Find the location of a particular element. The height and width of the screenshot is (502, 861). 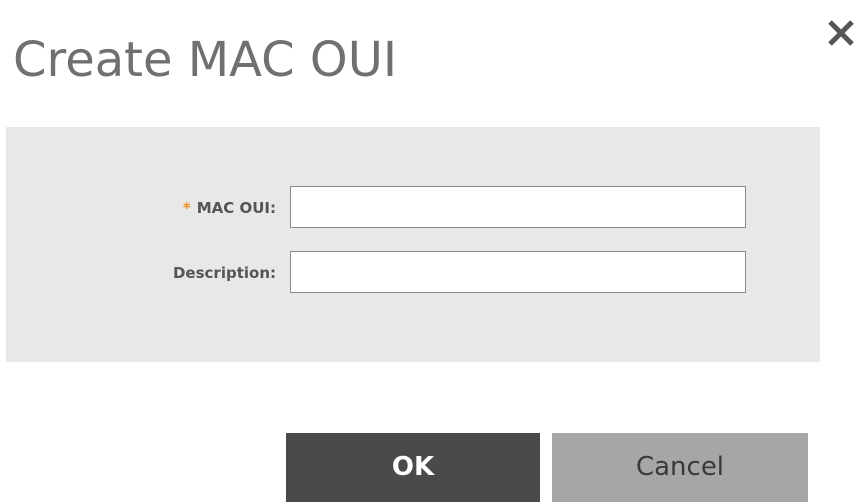

mac-oui-input is located at coordinates (518, 207).